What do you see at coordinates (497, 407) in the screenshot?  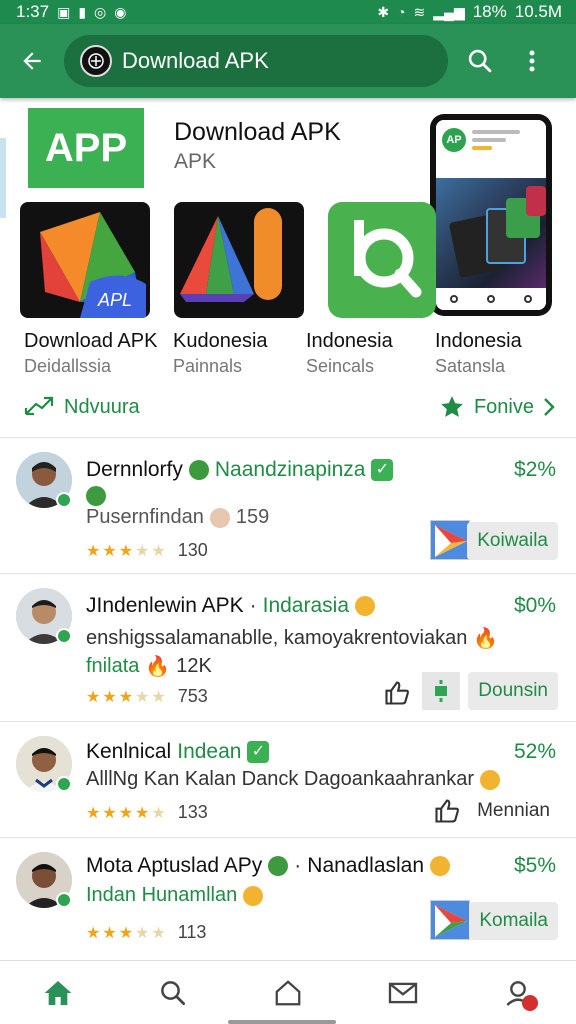 I see `favorite-action: Fonive` at bounding box center [497, 407].